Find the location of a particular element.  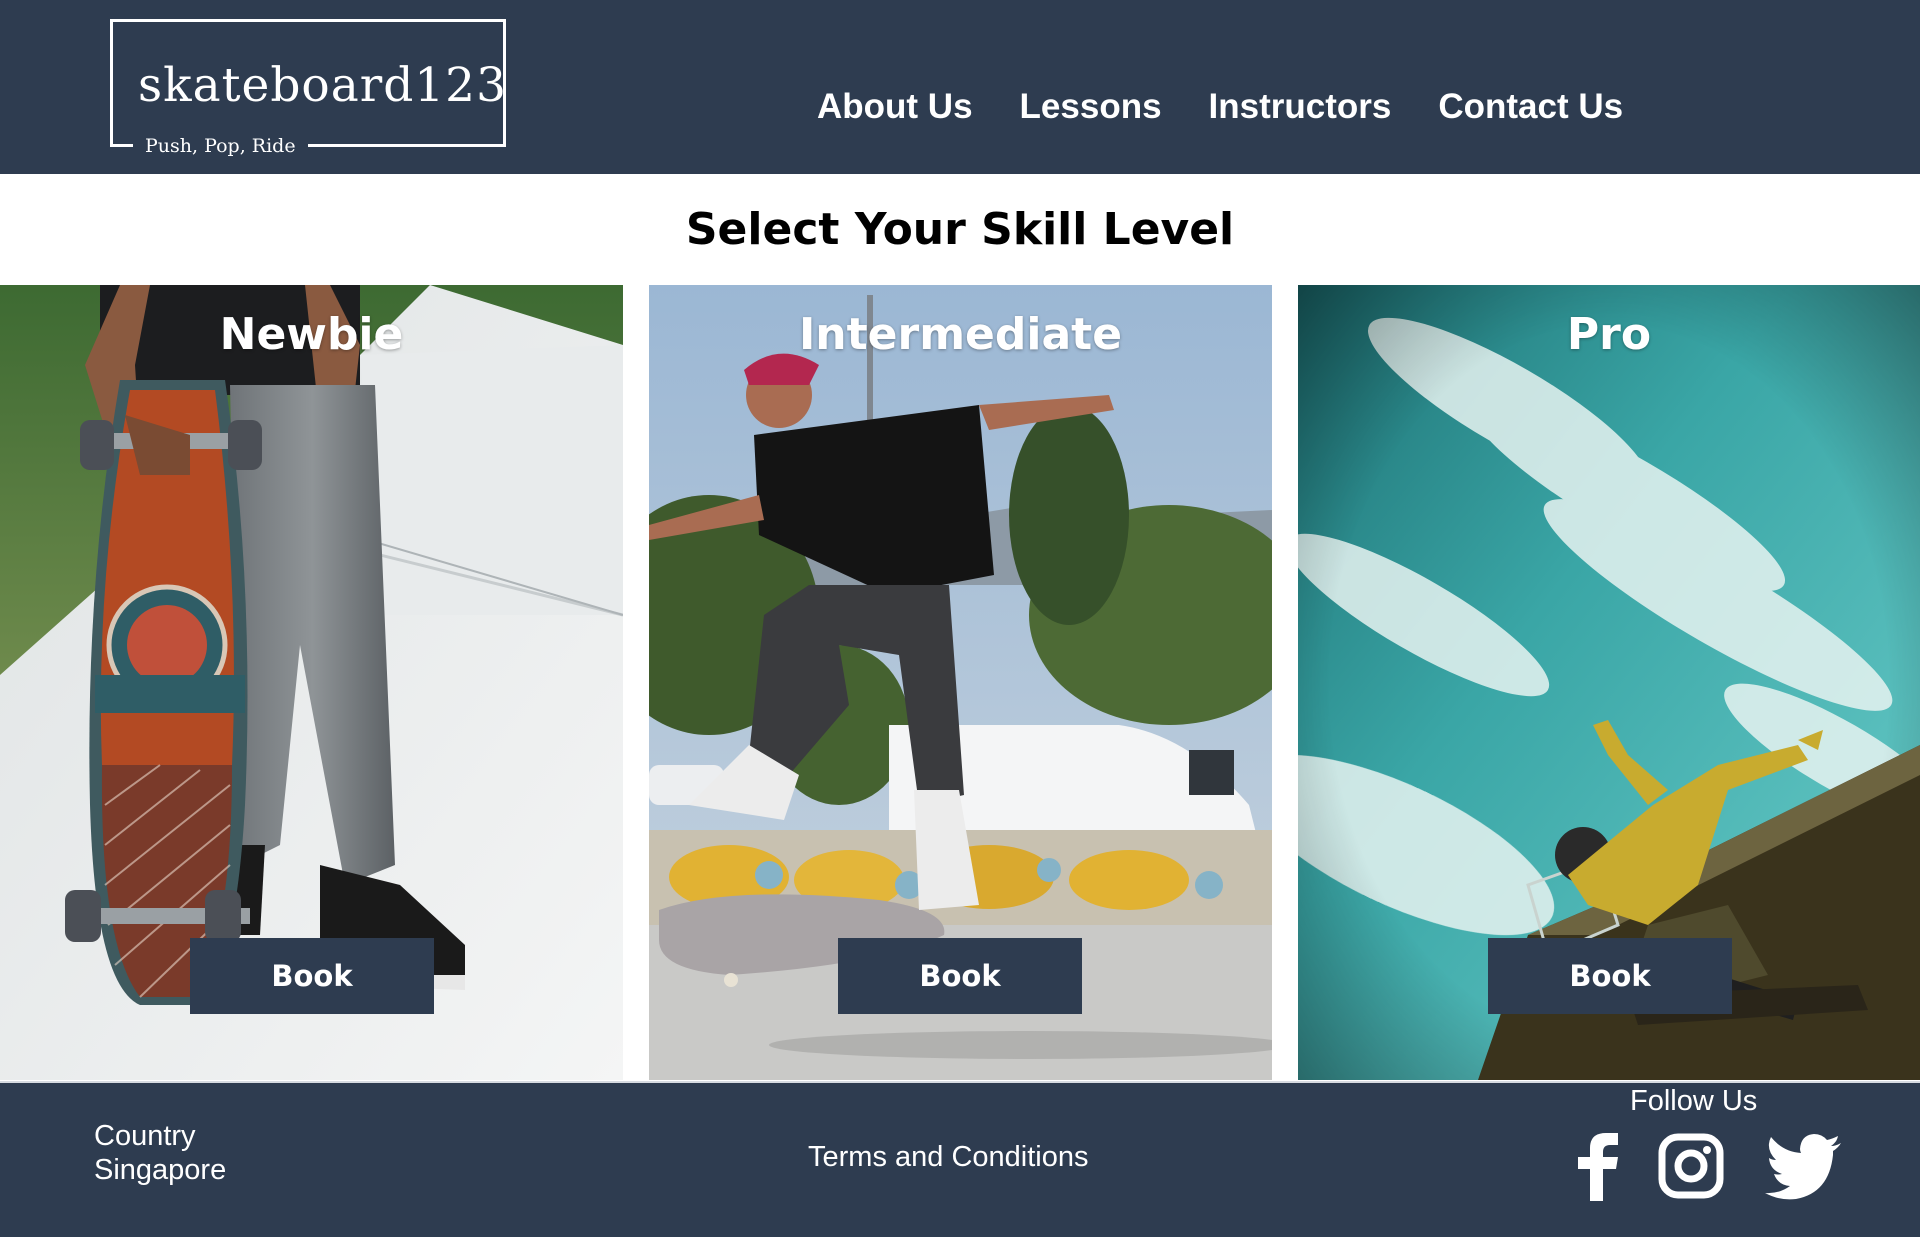

footer-country-block: Country Singapore is located at coordinates (160, 1153).